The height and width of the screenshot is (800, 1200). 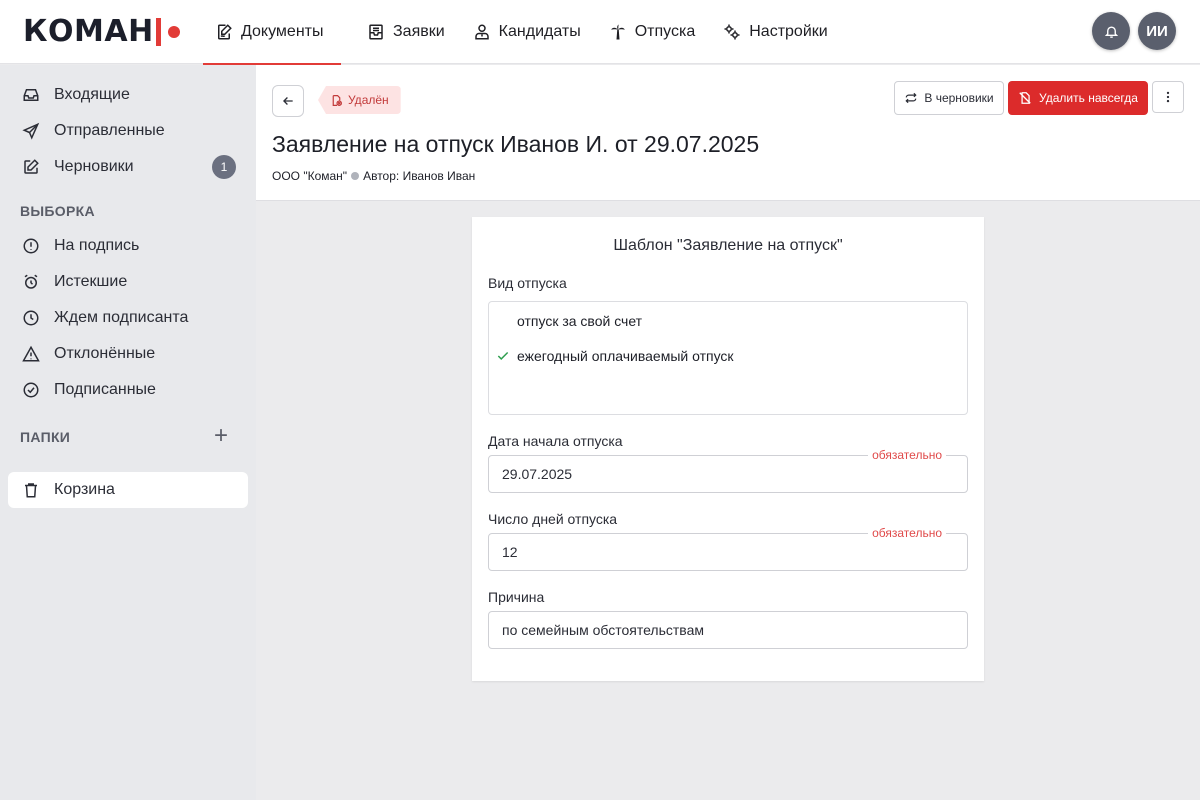 I want to click on back-button, so click(x=288, y=101).